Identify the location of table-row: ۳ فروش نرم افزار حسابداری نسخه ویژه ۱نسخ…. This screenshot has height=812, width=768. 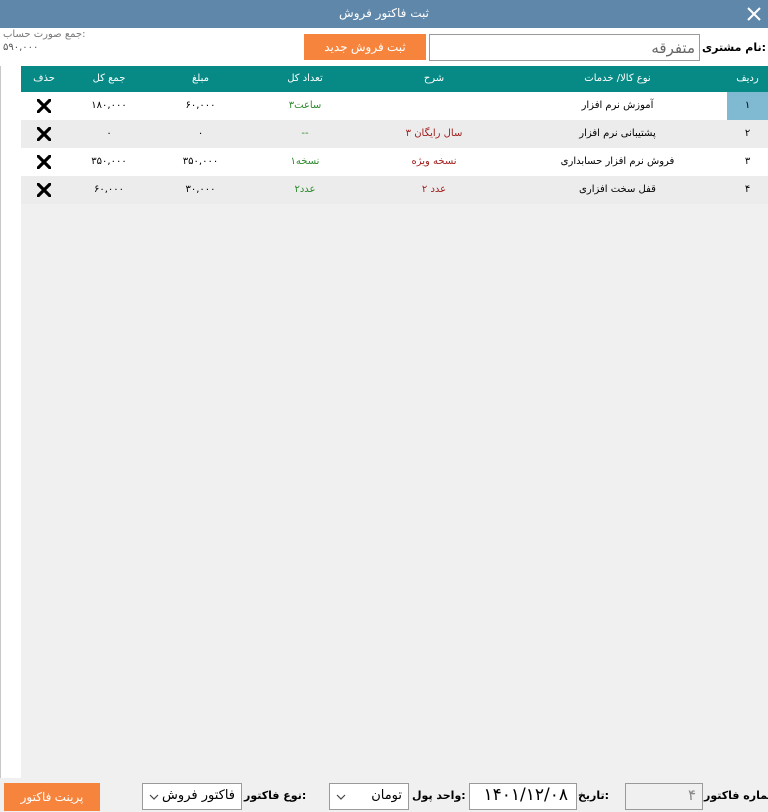
(394, 162).